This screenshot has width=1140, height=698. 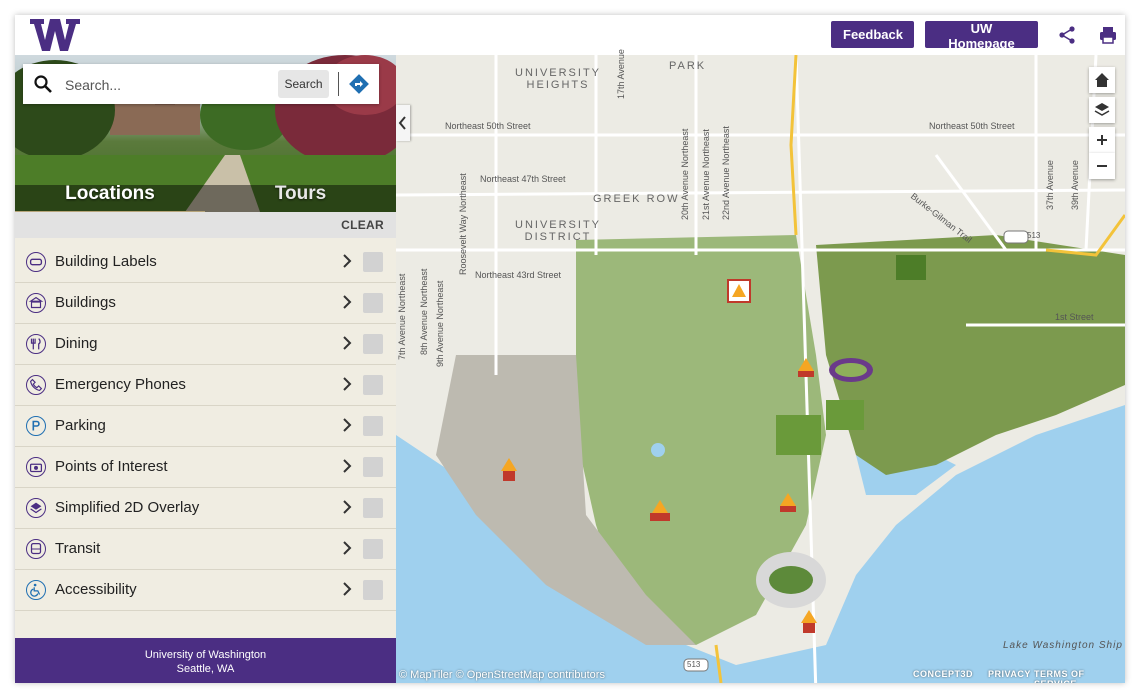 I want to click on category-building-labels: Building Labels, so click(x=205, y=262).